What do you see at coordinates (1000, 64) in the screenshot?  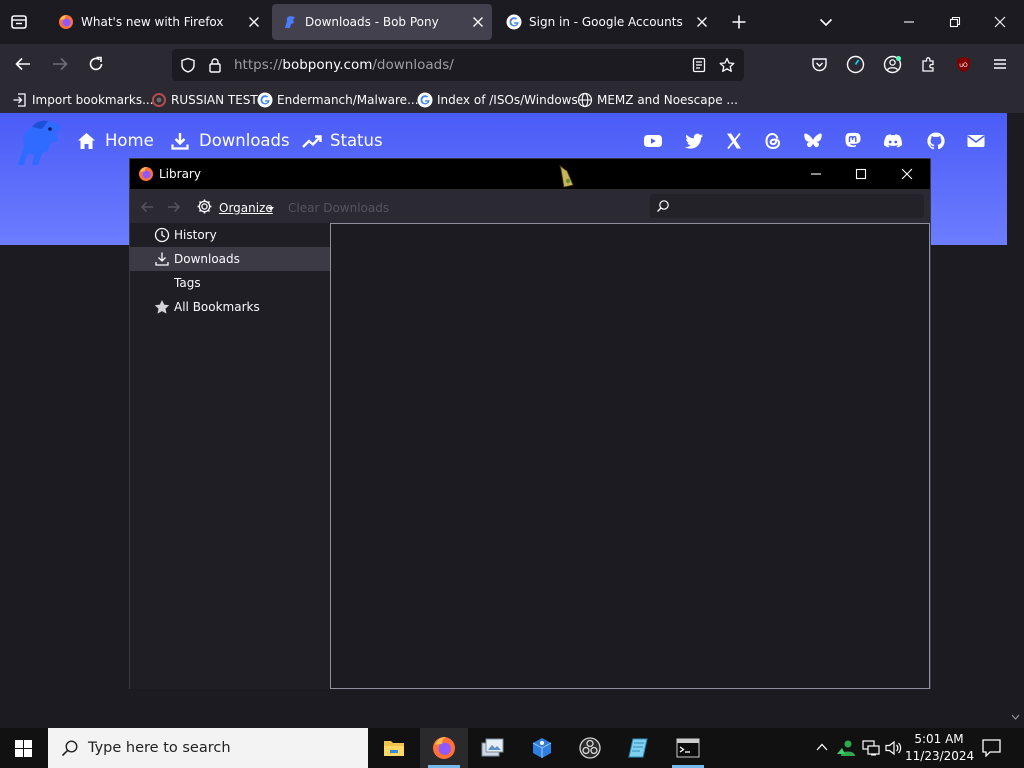 I see `hamburger-menu-icon` at bounding box center [1000, 64].